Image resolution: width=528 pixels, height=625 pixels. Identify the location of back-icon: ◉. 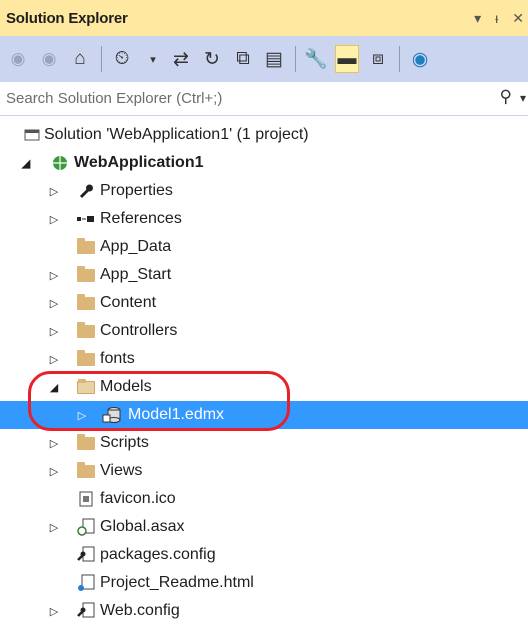
(18, 59).